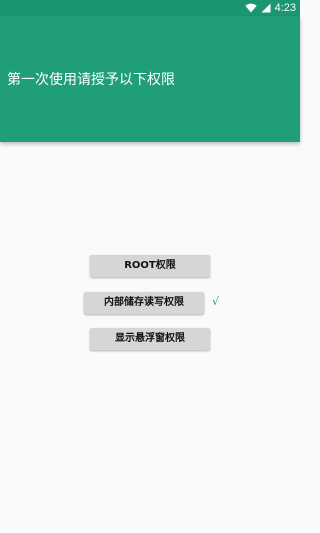  I want to click on overlay-permission-button: 显示悬浮窗权限, so click(150, 339).